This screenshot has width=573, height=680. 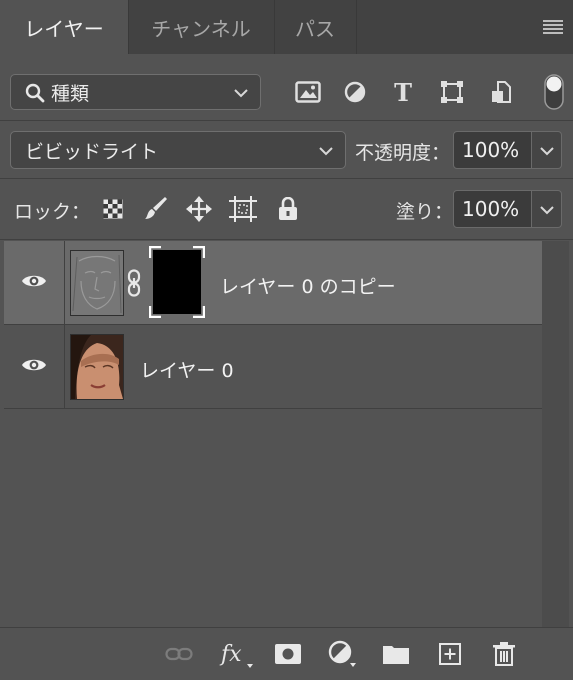 What do you see at coordinates (187, 369) in the screenshot?
I see `layer-name: レイヤー 0` at bounding box center [187, 369].